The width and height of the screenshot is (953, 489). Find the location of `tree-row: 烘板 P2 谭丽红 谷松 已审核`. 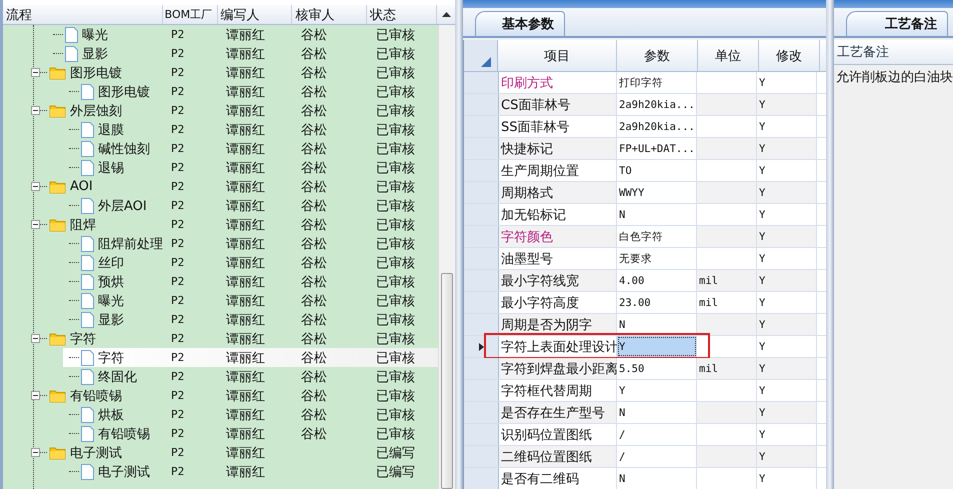

tree-row: 烘板 P2 谭丽红 谷松 已审核 is located at coordinates (220, 414).